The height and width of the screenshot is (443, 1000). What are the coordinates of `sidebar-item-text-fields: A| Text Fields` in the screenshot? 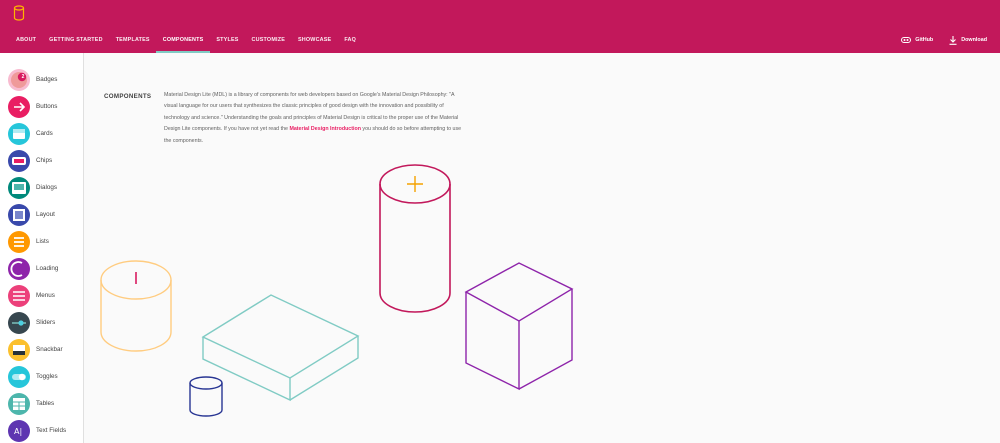 It's located at (41, 430).